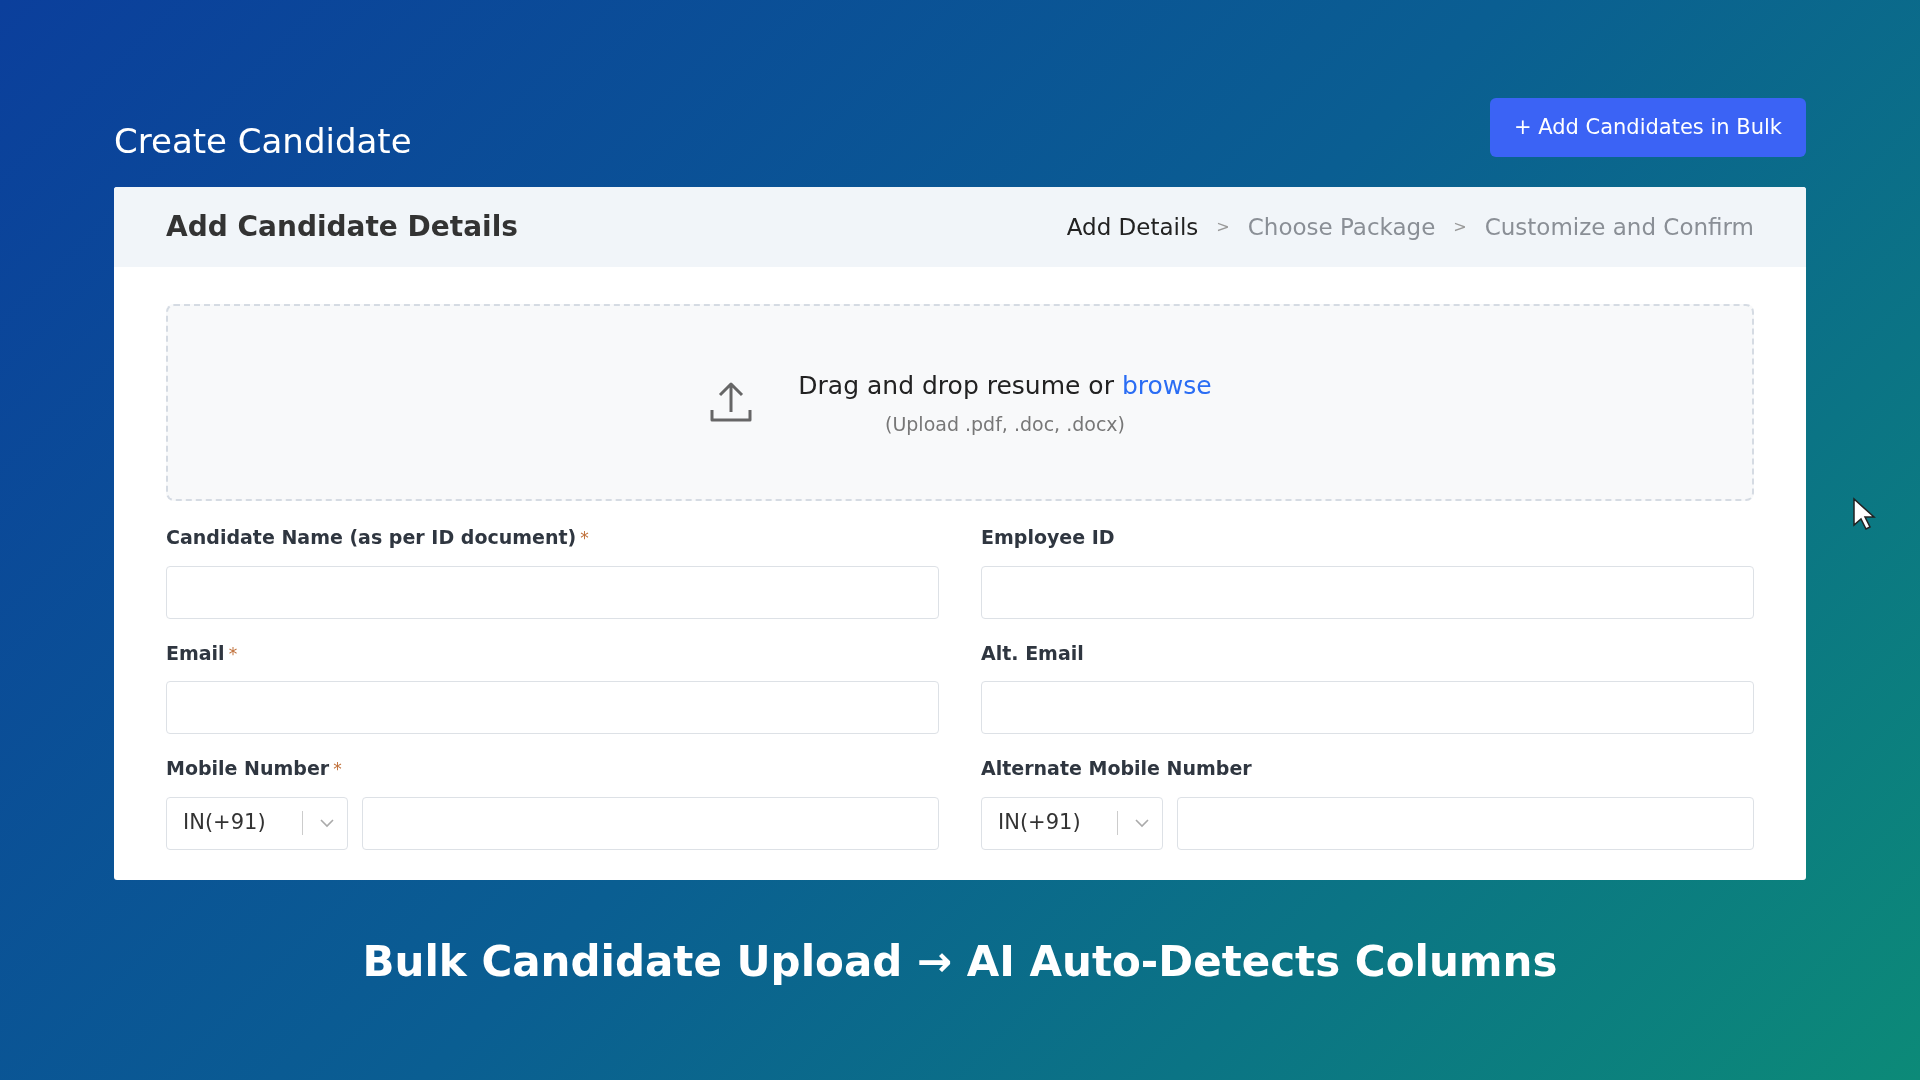  Describe the element at coordinates (342, 227) in the screenshot. I see `card-title: Add Candidate Details` at that location.